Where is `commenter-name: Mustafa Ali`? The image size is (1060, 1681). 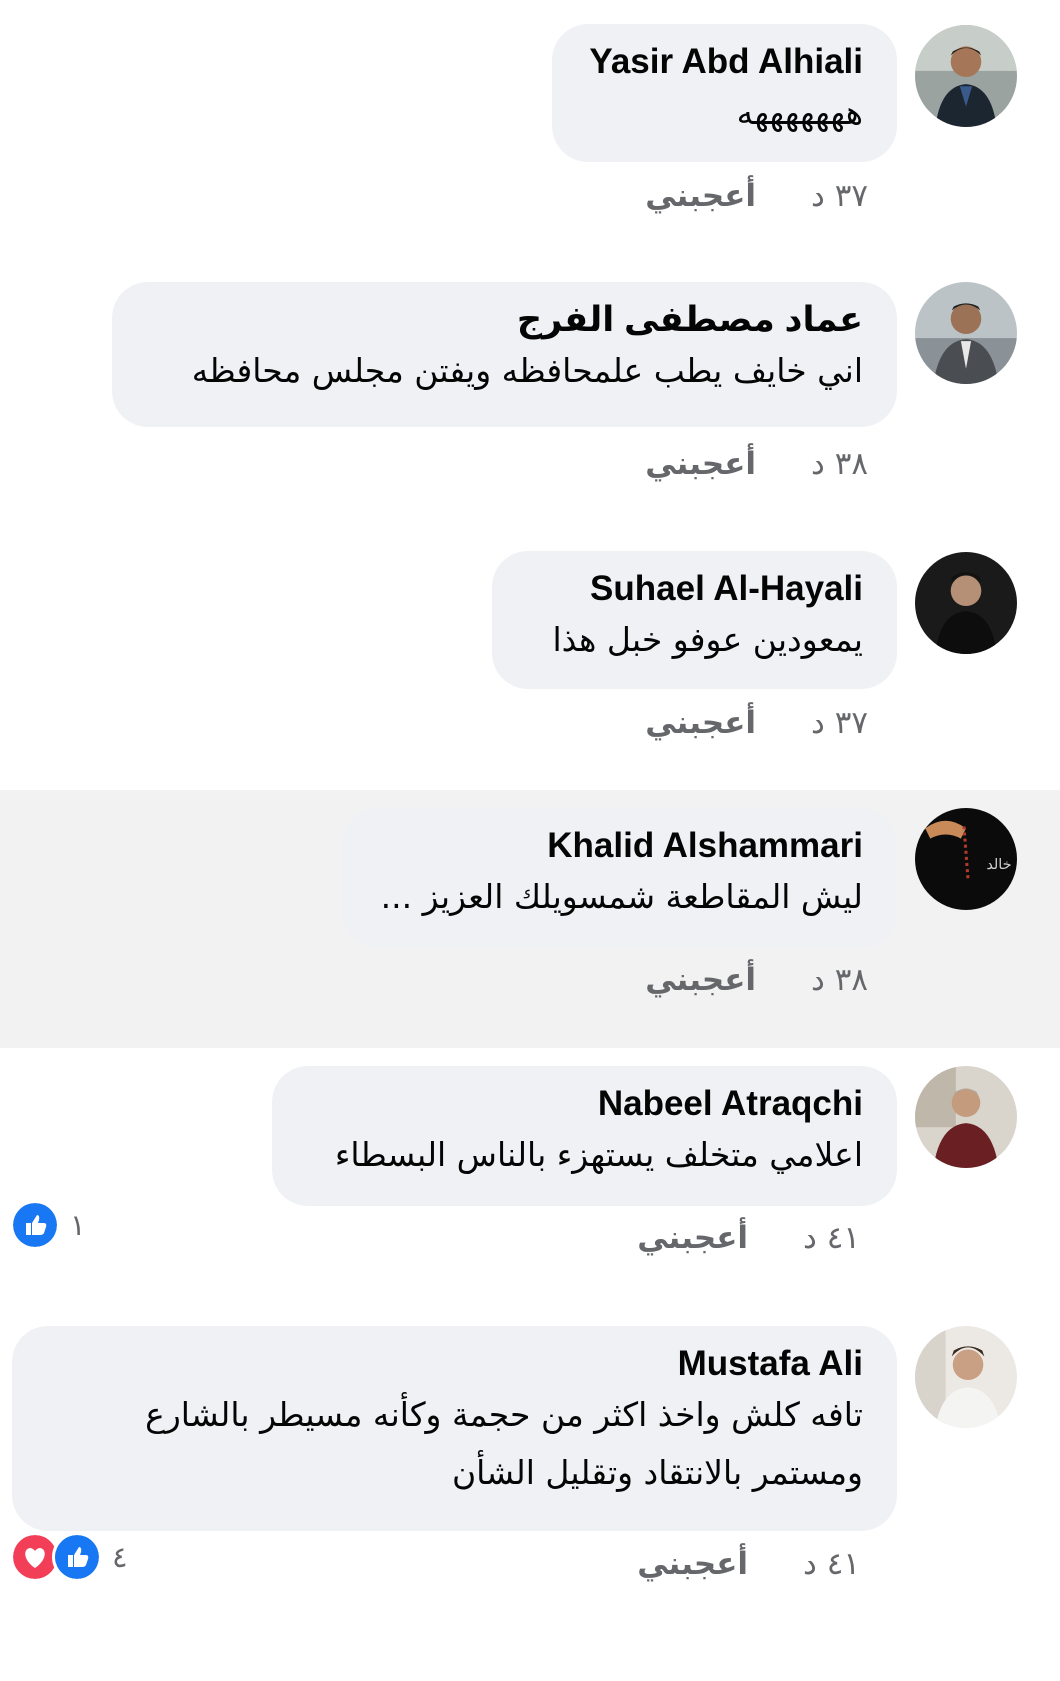 commenter-name: Mustafa Ali is located at coordinates (454, 1364).